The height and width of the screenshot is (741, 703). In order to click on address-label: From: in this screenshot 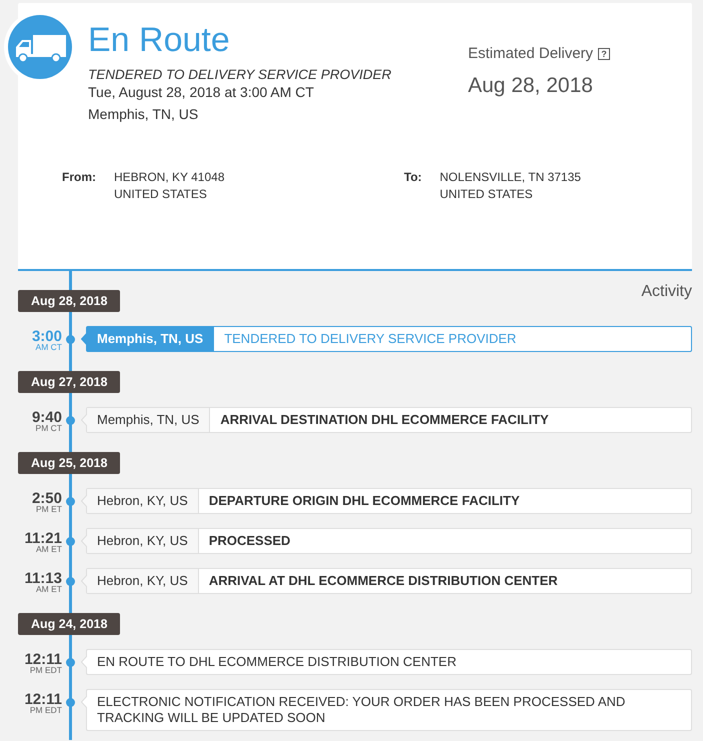, I will do `click(79, 177)`.